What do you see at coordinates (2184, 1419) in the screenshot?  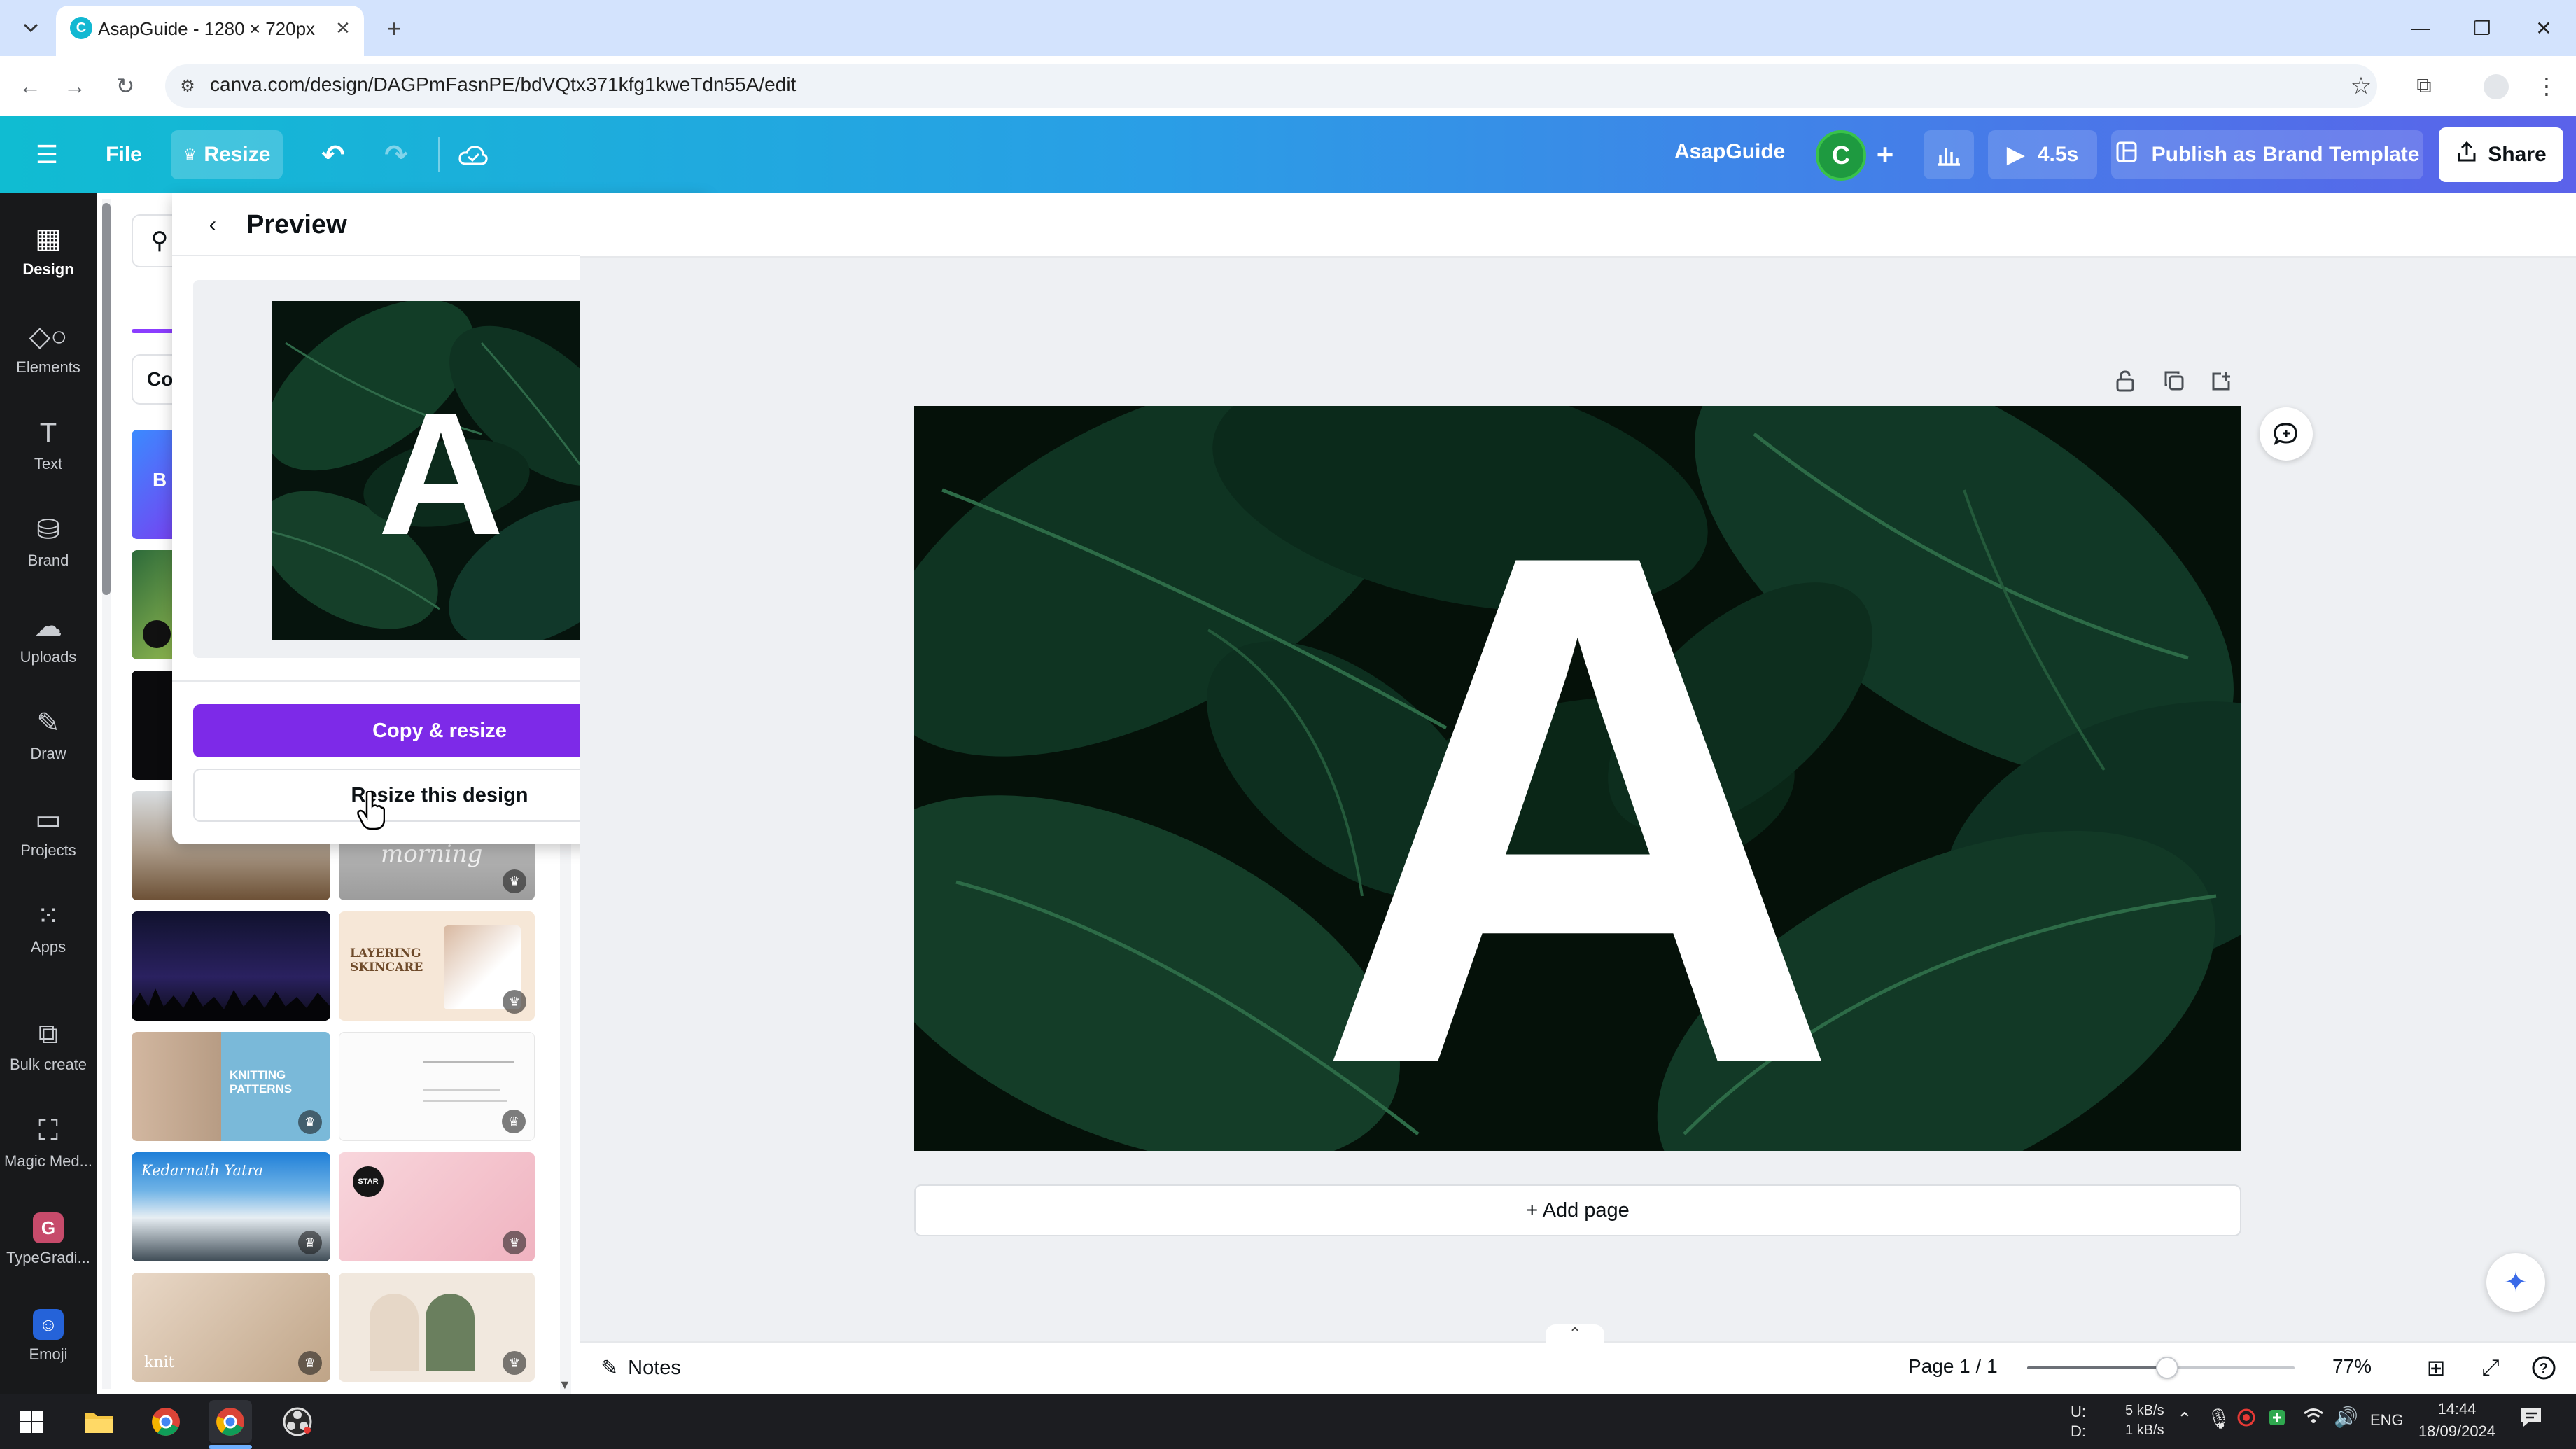 I see `tray-overflow-chevron-icon: ⌃` at bounding box center [2184, 1419].